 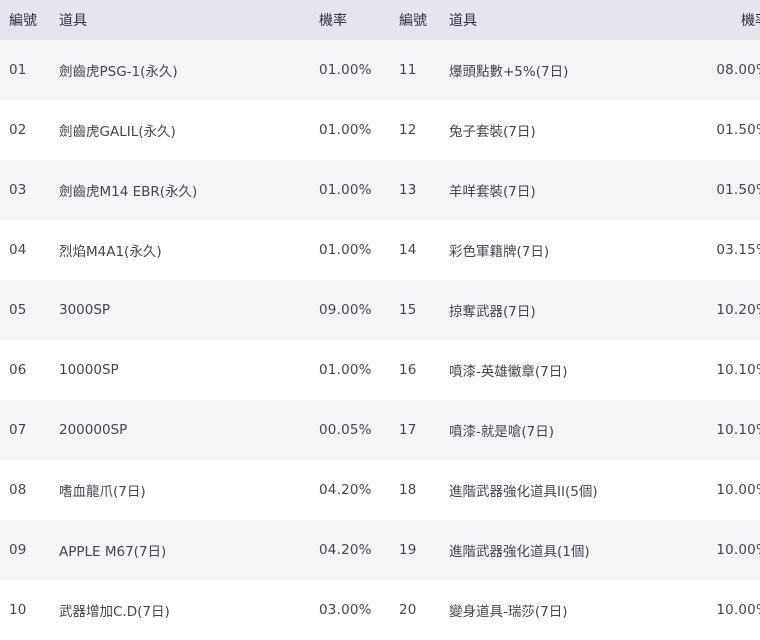 I want to click on table-row: 06 10000SP 01.00% 16 噴漆-英雄徽章(7日) 10.10%, so click(x=380, y=370).